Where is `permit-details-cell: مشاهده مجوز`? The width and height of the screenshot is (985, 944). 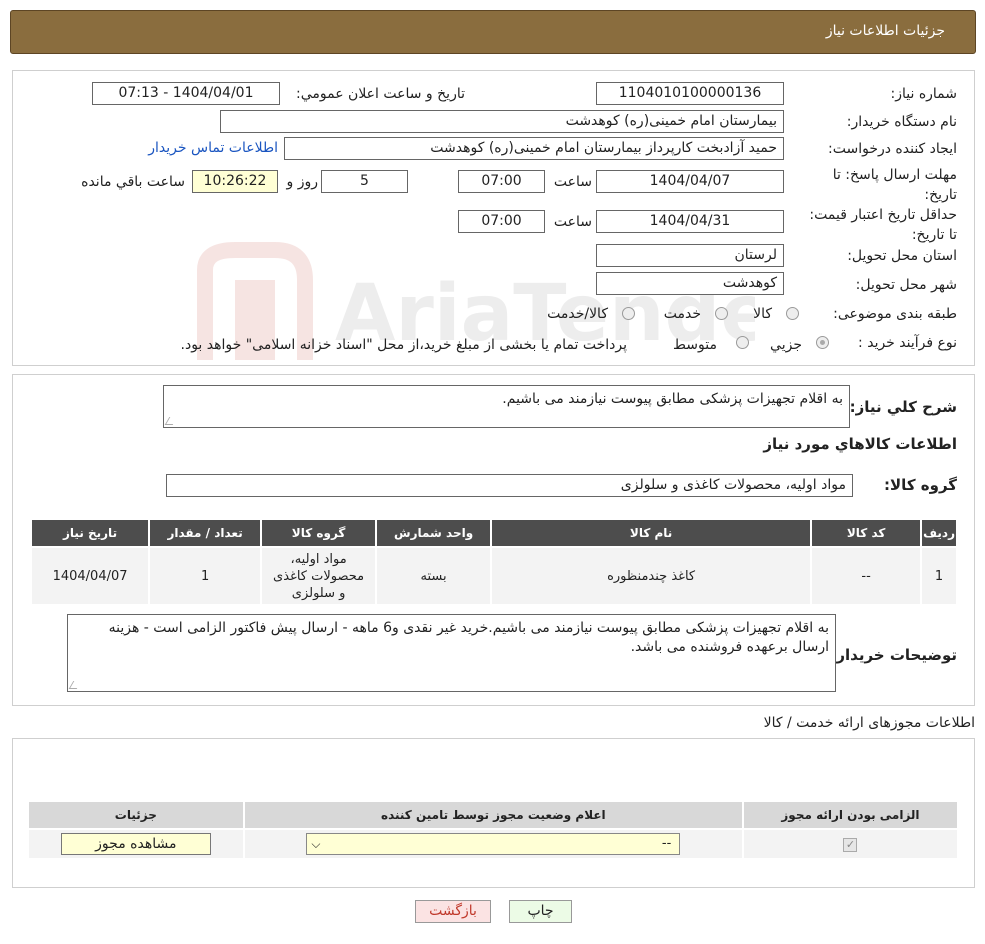 permit-details-cell: مشاهده مجوز is located at coordinates (136, 844).